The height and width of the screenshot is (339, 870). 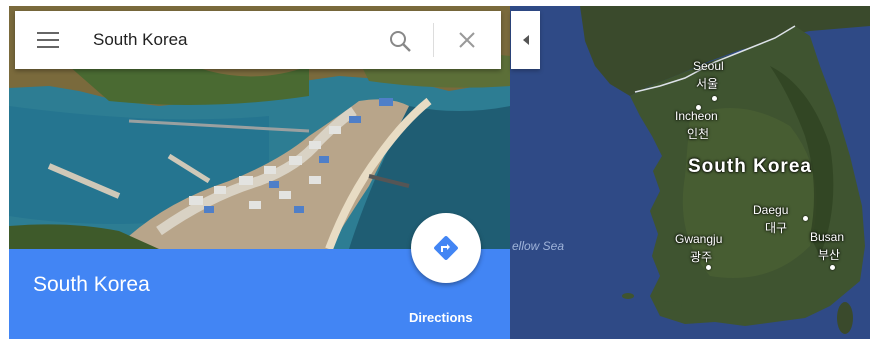 What do you see at coordinates (750, 166) in the screenshot?
I see `map-country-label: South Korea` at bounding box center [750, 166].